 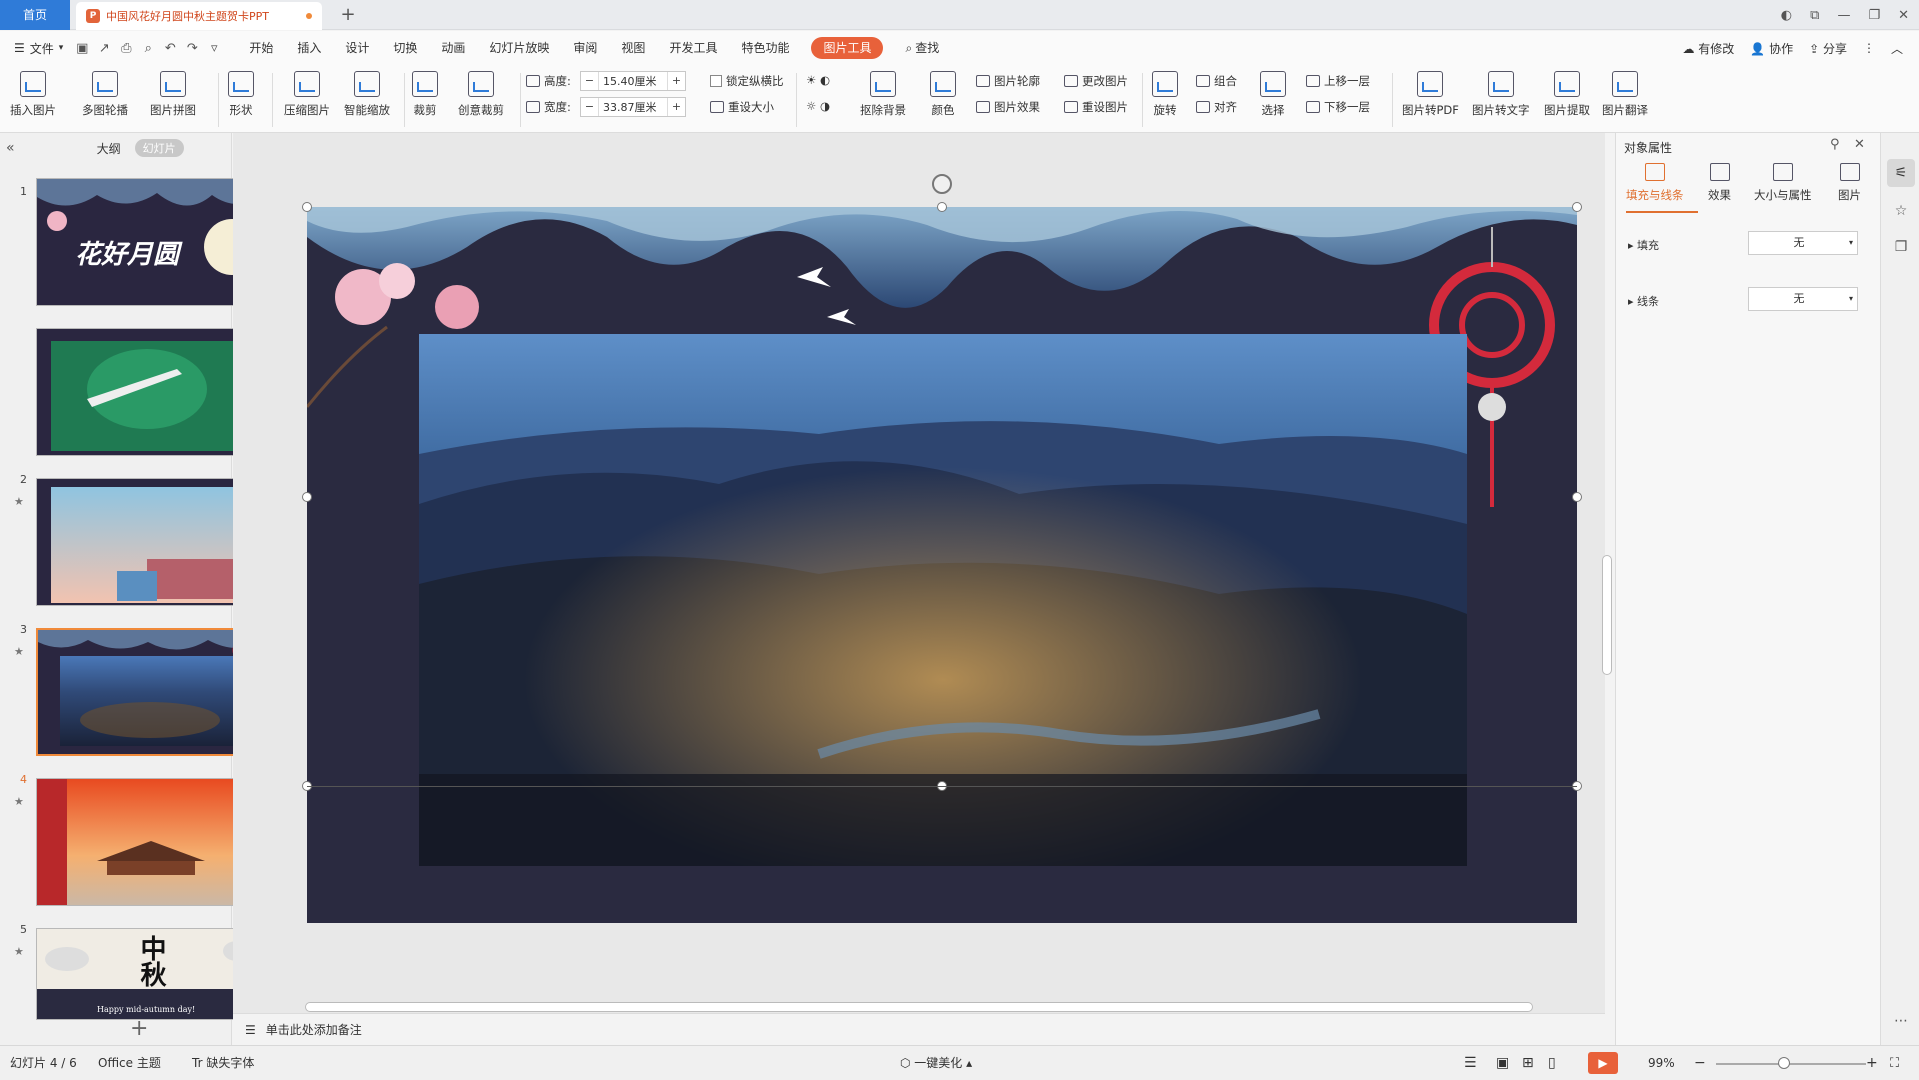 I want to click on change-picture-button: 更改图片, so click(x=1096, y=81).